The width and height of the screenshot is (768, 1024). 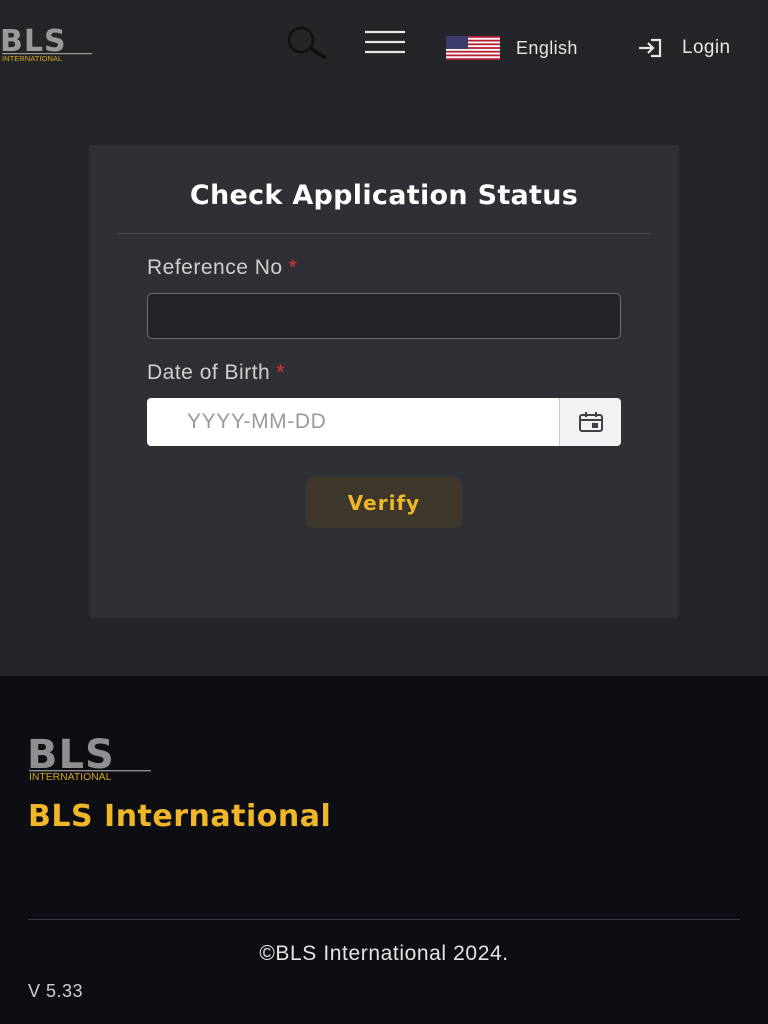 What do you see at coordinates (384, 502) in the screenshot?
I see `verify-button: Verify` at bounding box center [384, 502].